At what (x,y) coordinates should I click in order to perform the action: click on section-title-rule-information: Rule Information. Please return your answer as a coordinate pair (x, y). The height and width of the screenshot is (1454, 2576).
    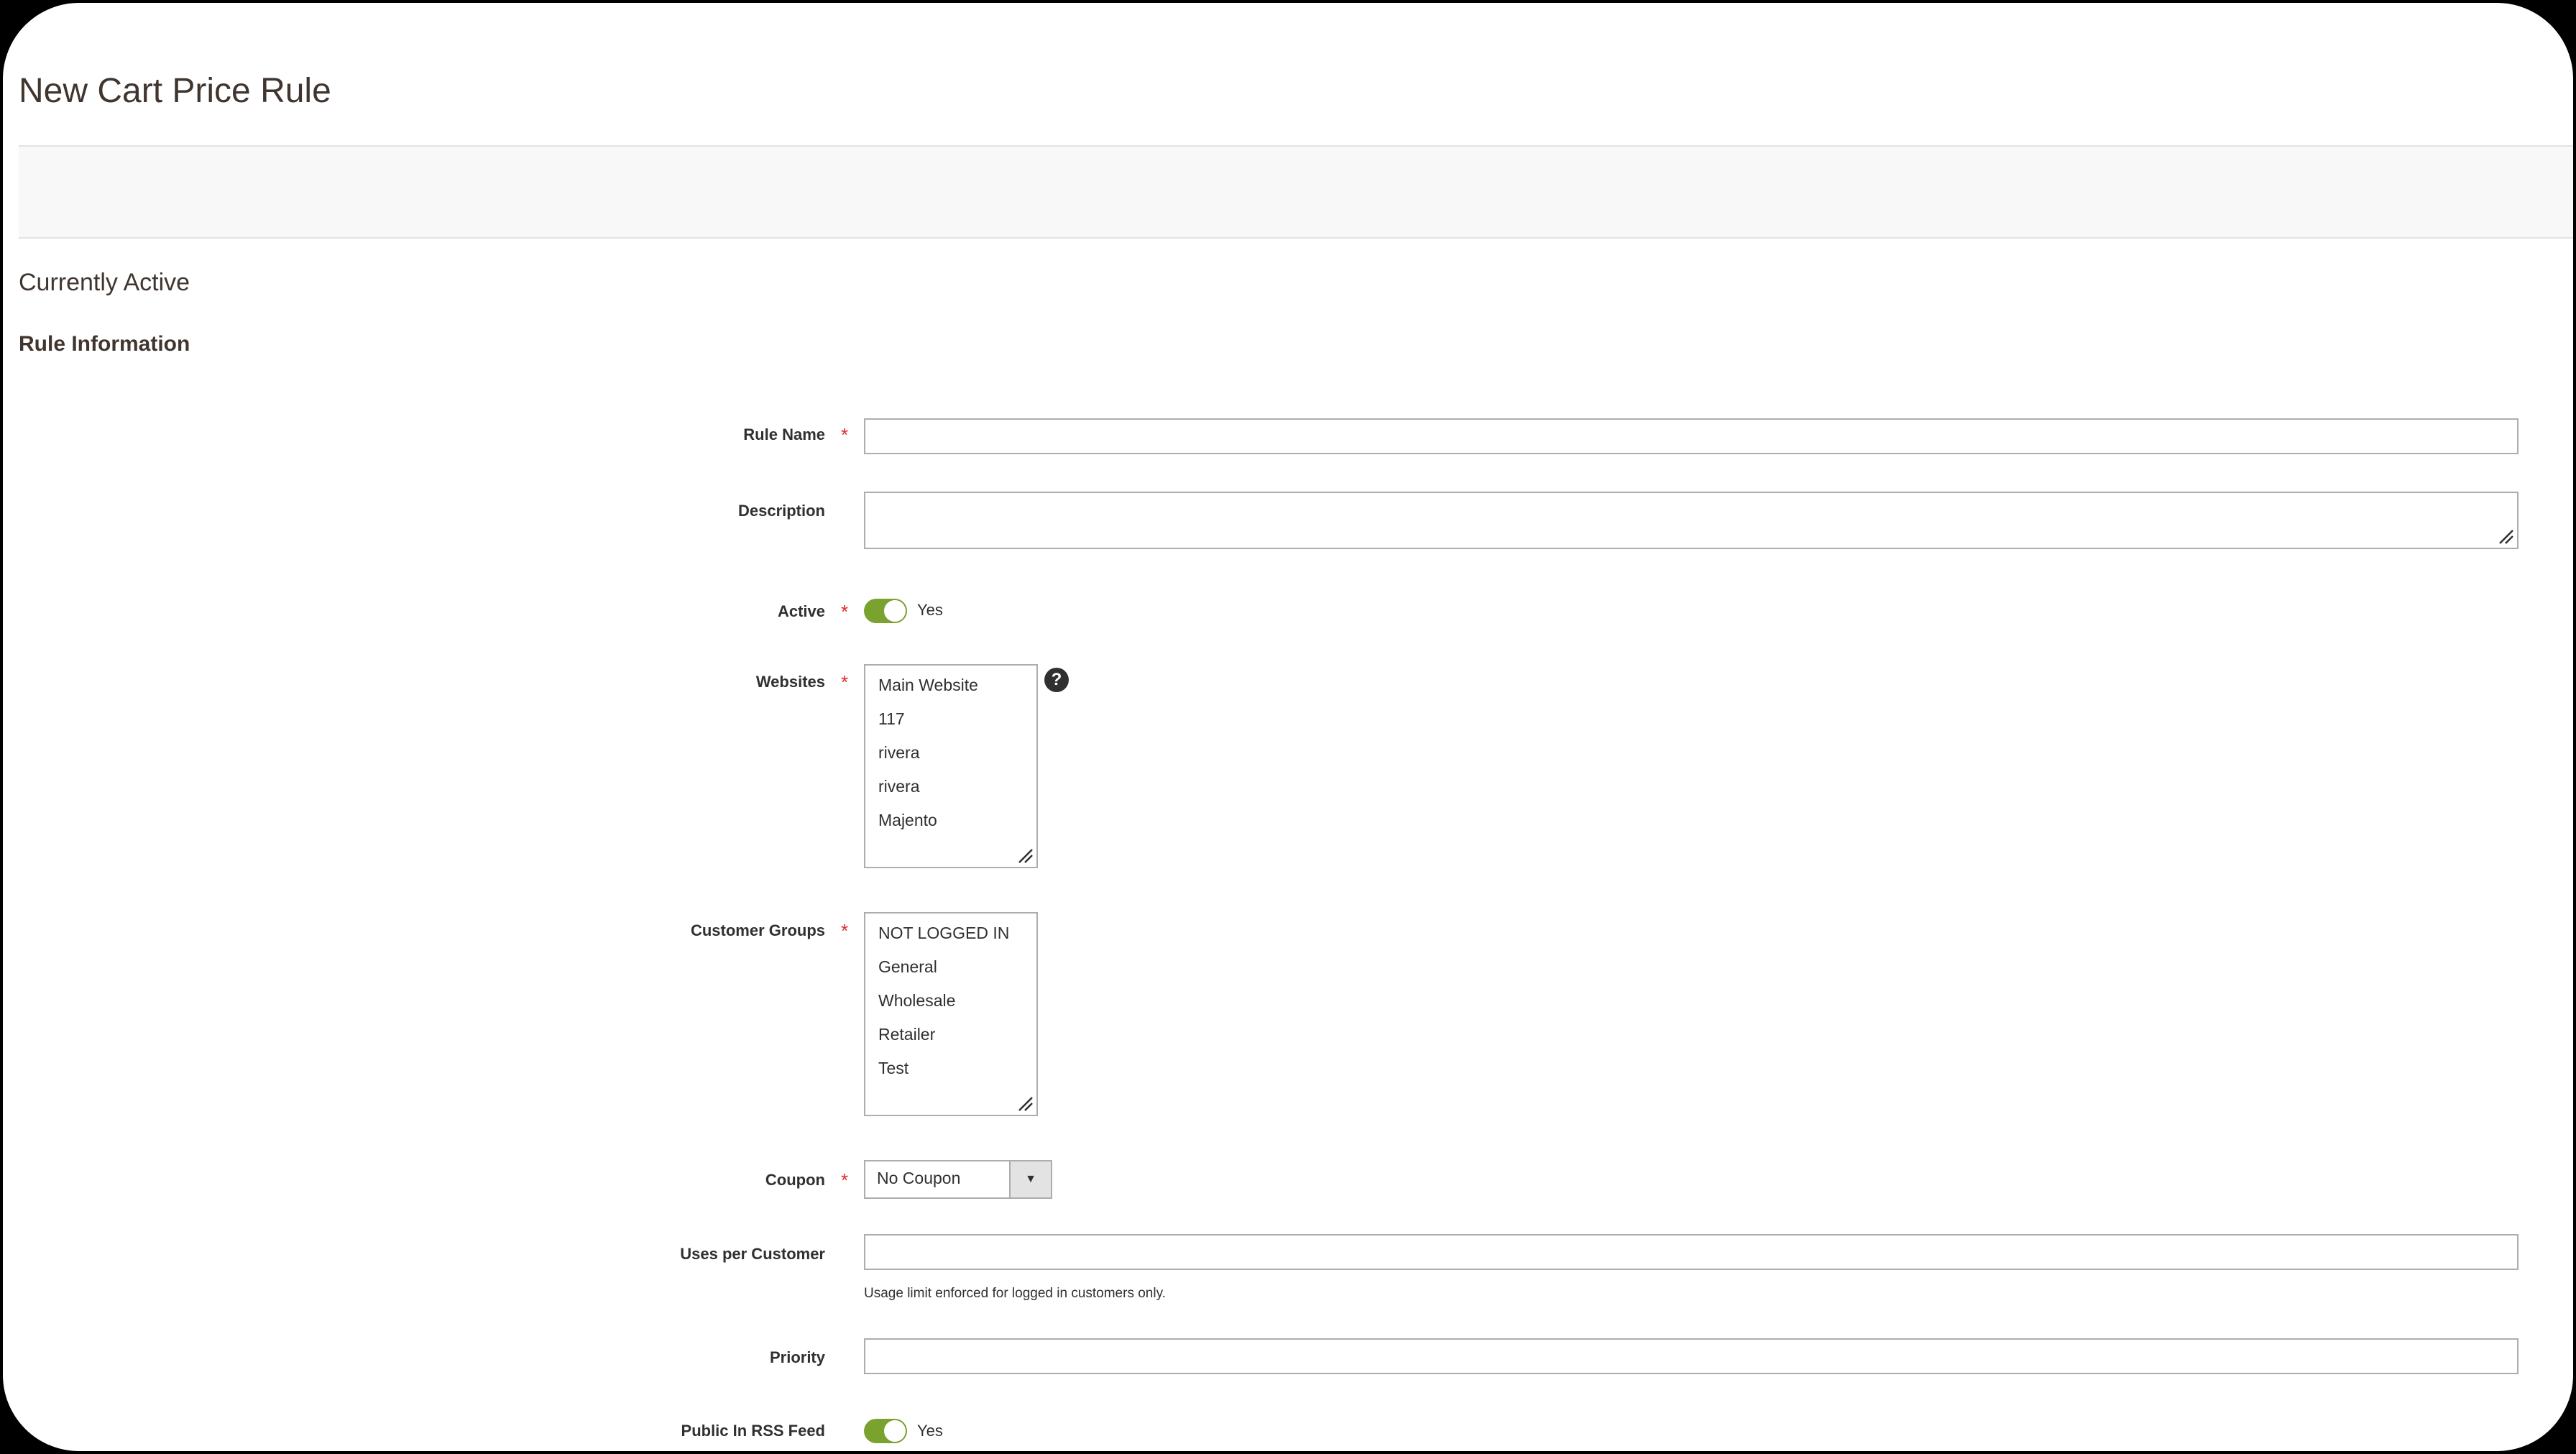
    Looking at the image, I should click on (104, 344).